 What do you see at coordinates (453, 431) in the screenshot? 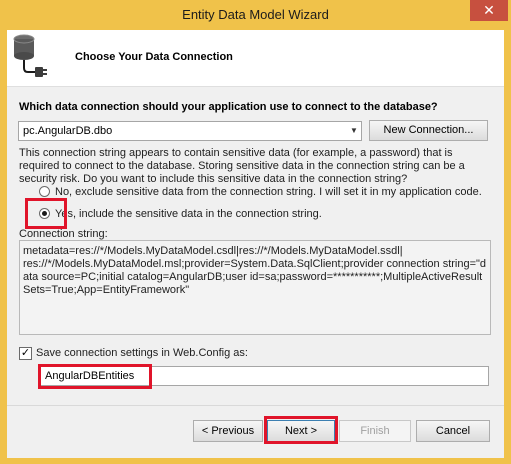
I see `cancel-button: Cancel` at bounding box center [453, 431].